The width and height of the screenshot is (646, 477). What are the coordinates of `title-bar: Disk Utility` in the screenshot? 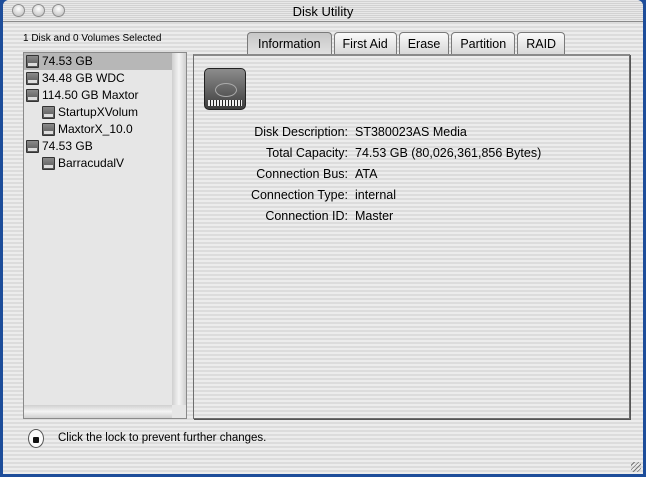 It's located at (323, 11).